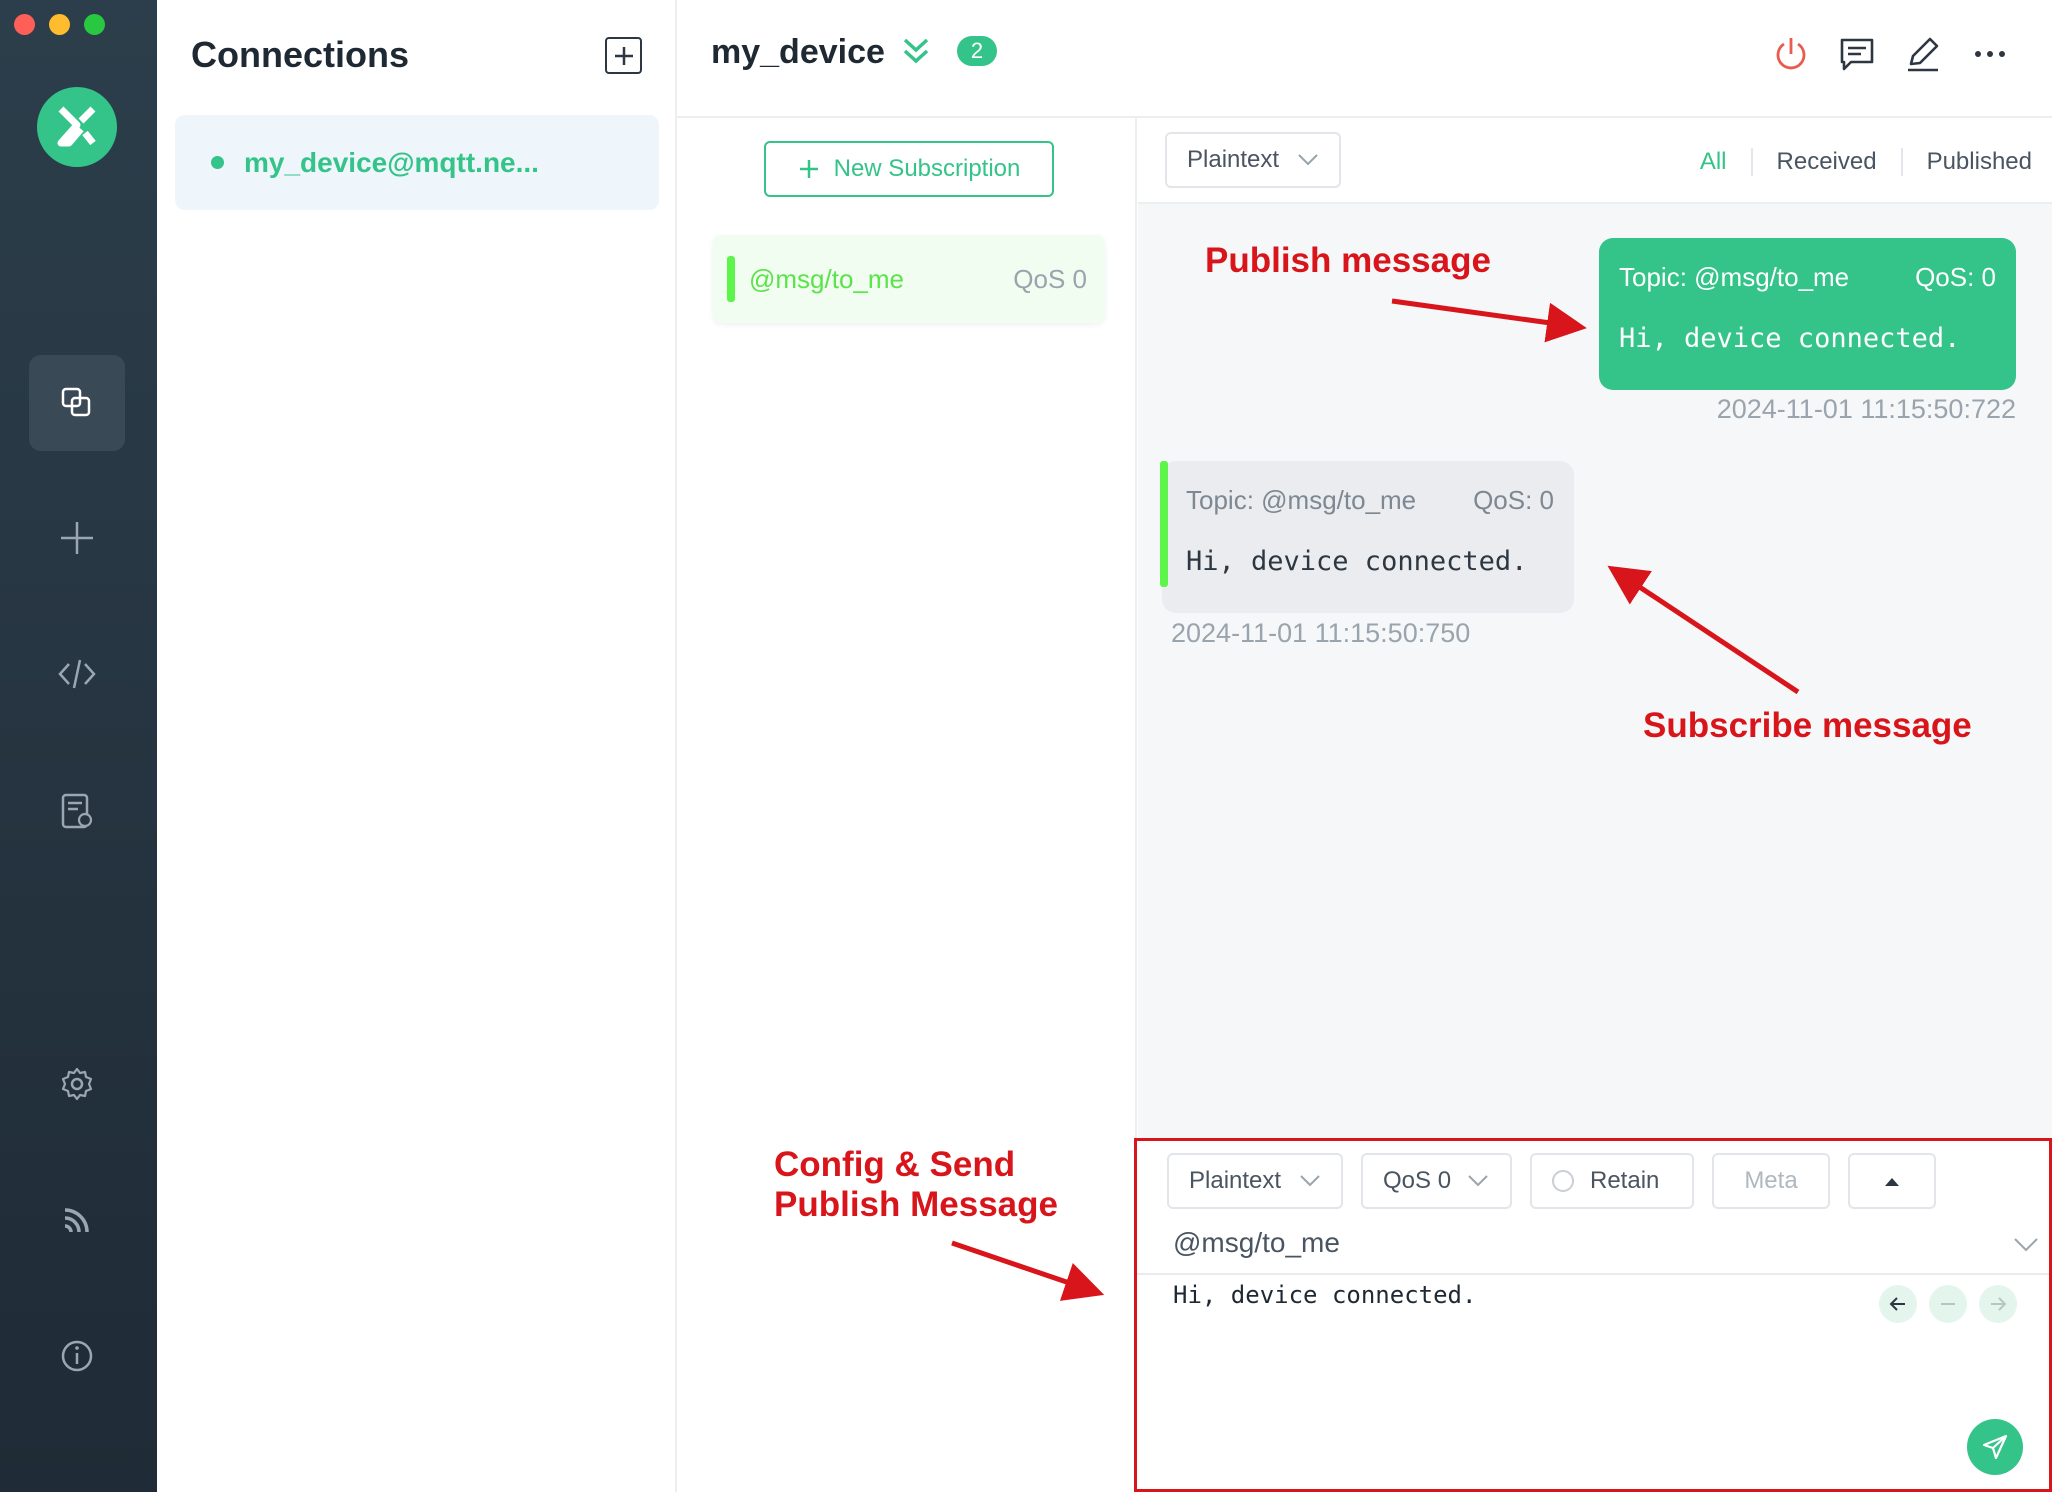 This screenshot has height=1492, width=2052. Describe the element at coordinates (895, 1164) in the screenshot. I see `annotation-config-line1: Config & Send` at that location.